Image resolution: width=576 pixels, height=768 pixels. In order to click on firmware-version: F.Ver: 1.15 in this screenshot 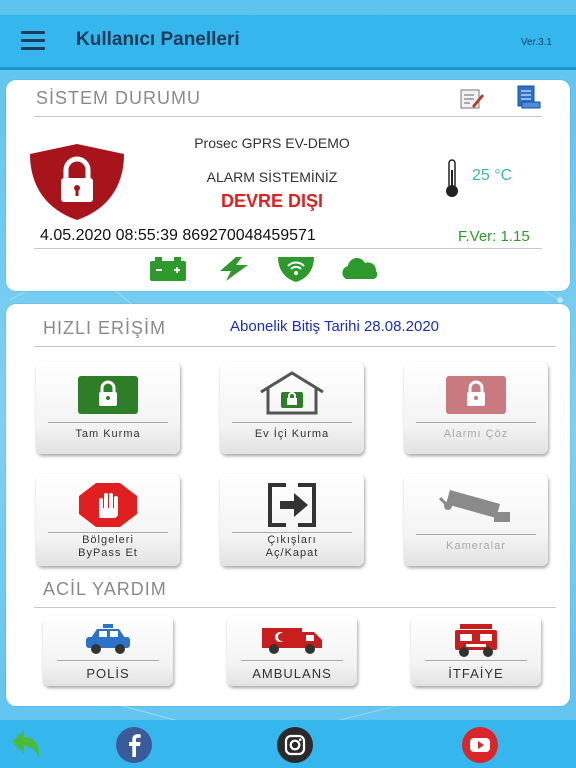, I will do `click(494, 236)`.